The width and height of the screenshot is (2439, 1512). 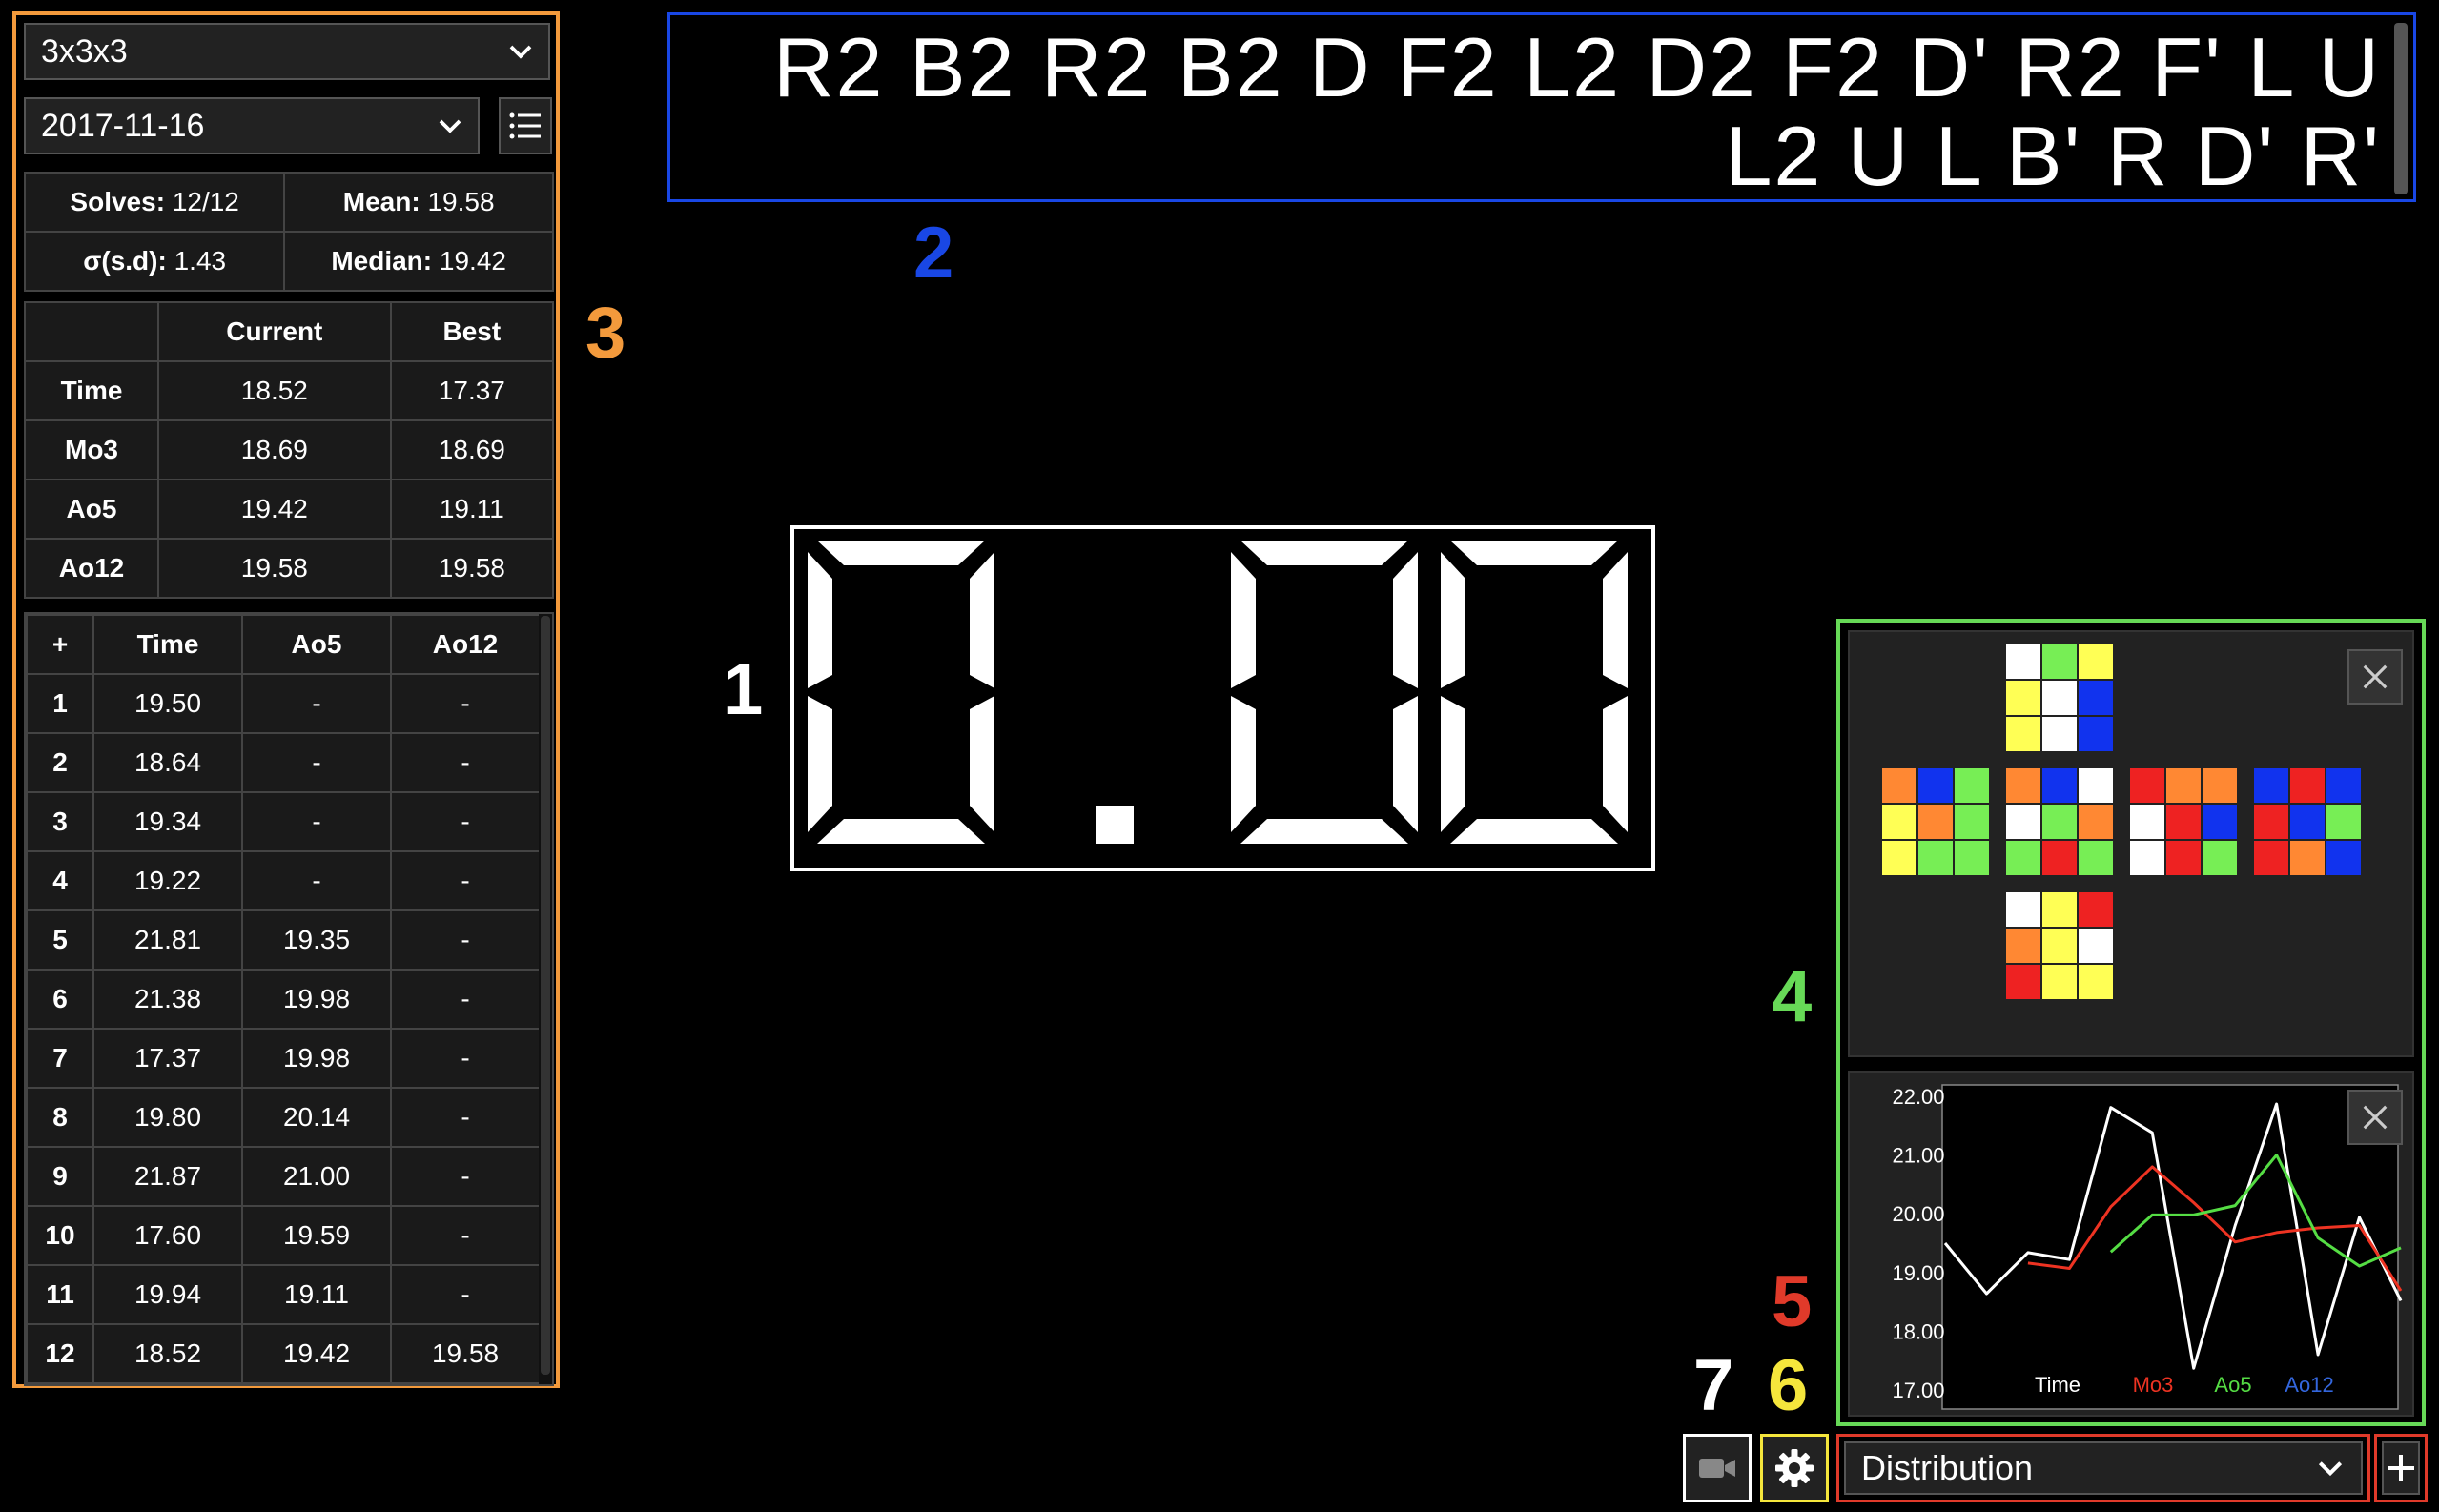 I want to click on record-current: 18.69, so click(x=275, y=449).